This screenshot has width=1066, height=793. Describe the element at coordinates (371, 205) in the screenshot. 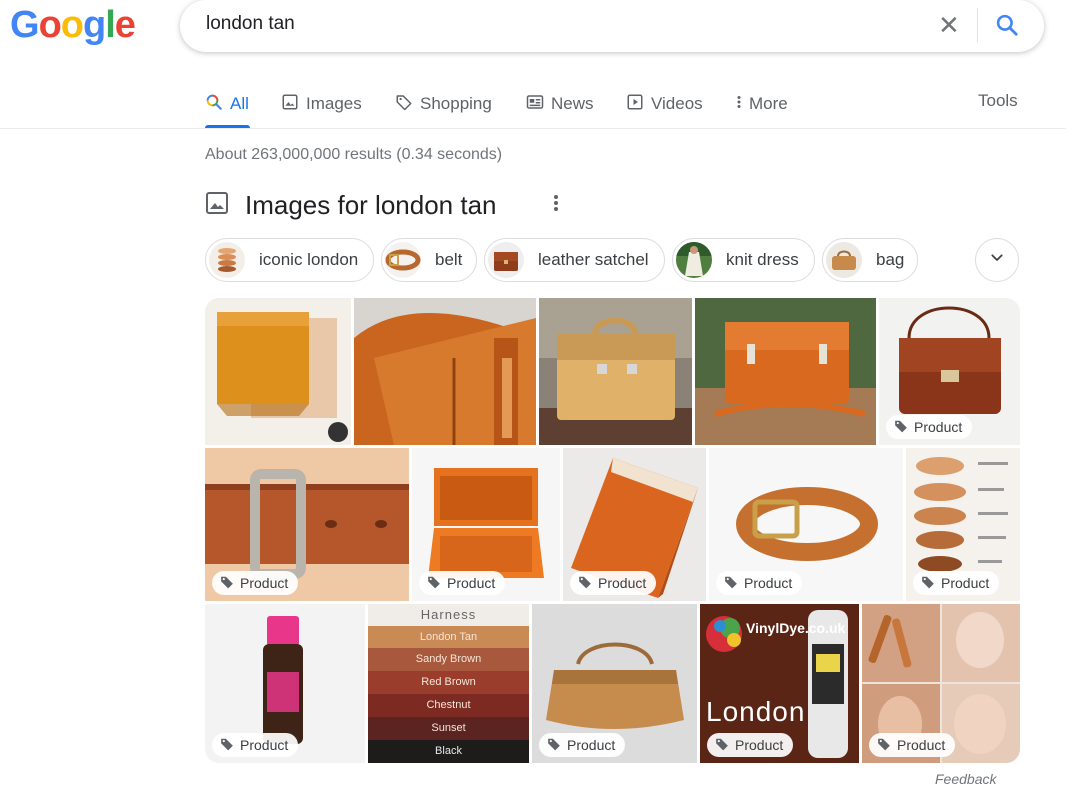

I see `images-section-title: Images for london tan` at that location.